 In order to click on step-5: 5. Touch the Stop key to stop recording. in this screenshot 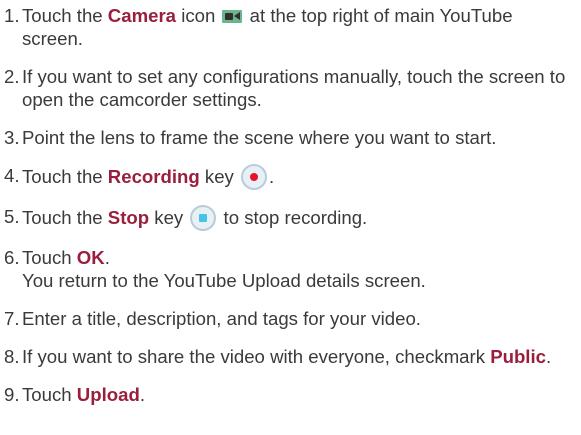, I will do `click(291, 218)`.